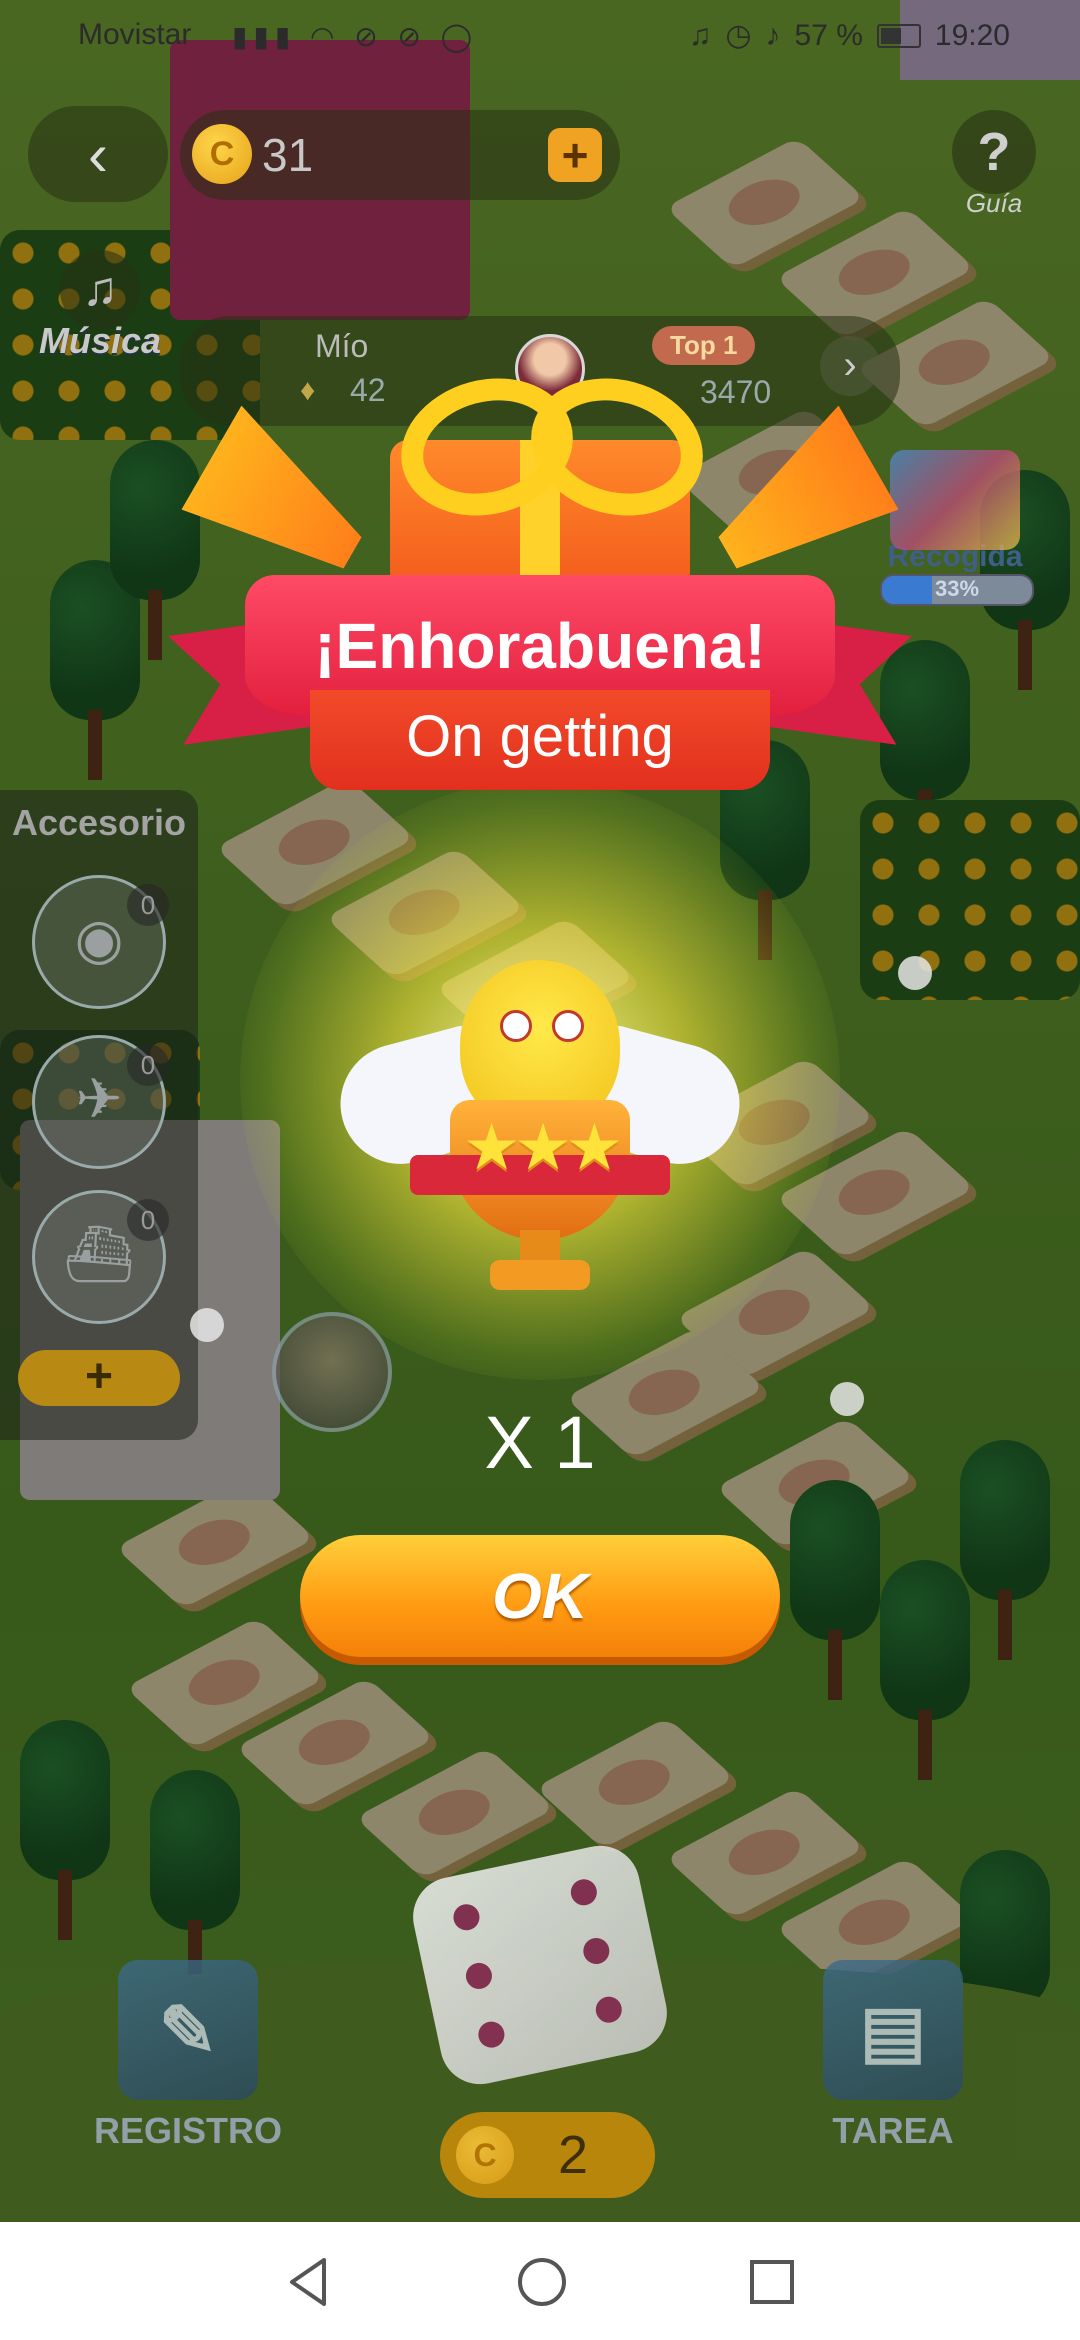  I want to click on congrats-banner: ¡Enhorabuena! On getting, so click(540, 685).